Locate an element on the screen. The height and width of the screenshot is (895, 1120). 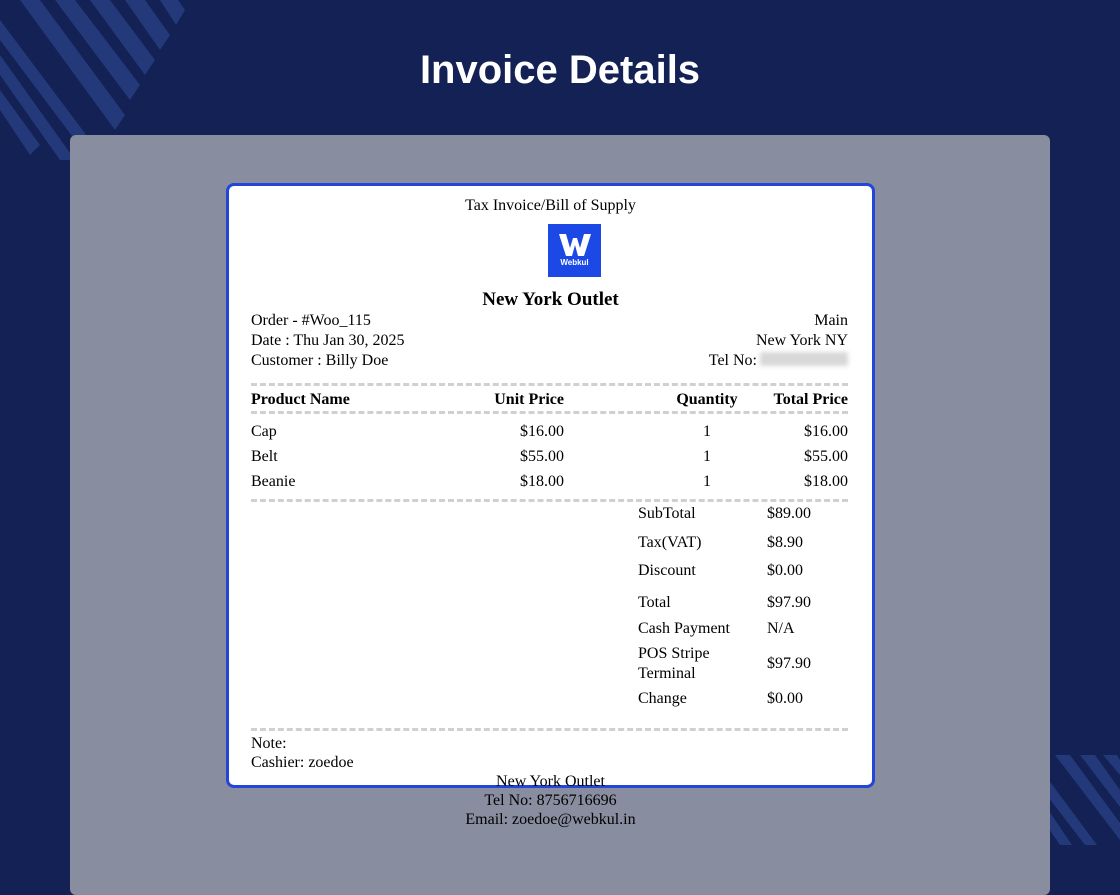
tax-label: Tax(VAT) is located at coordinates (670, 542).